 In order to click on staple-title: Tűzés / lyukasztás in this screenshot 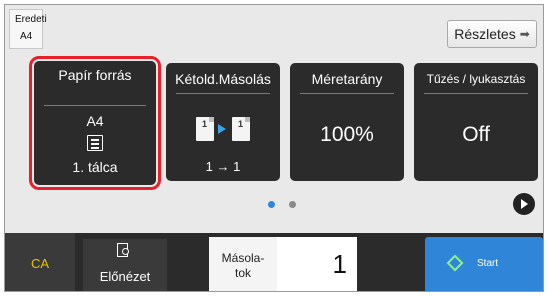, I will do `click(476, 79)`.